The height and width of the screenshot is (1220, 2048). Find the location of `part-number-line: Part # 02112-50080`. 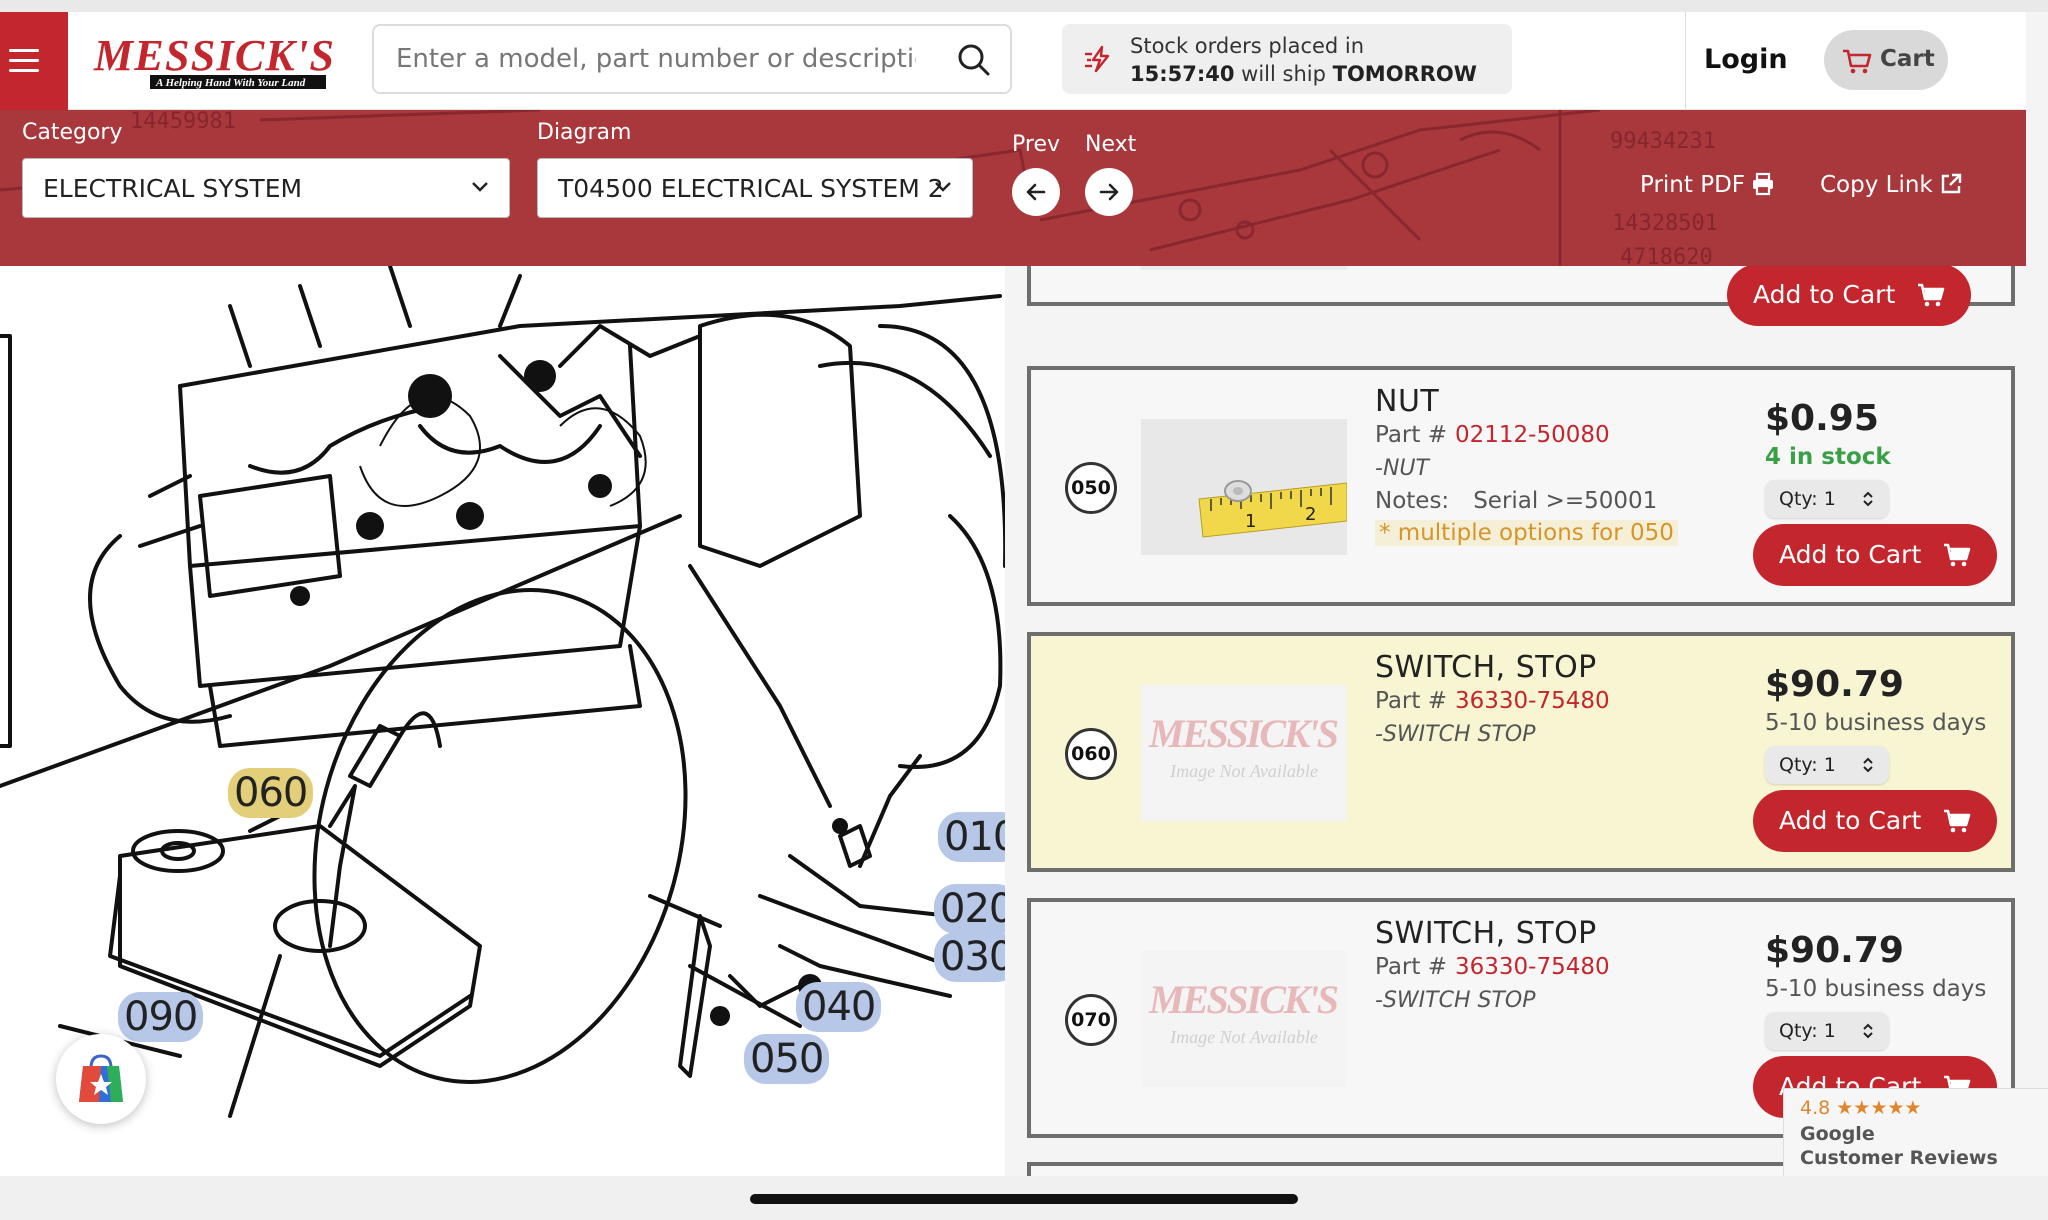

part-number-line: Part # 02112-50080 is located at coordinates (1492, 435).